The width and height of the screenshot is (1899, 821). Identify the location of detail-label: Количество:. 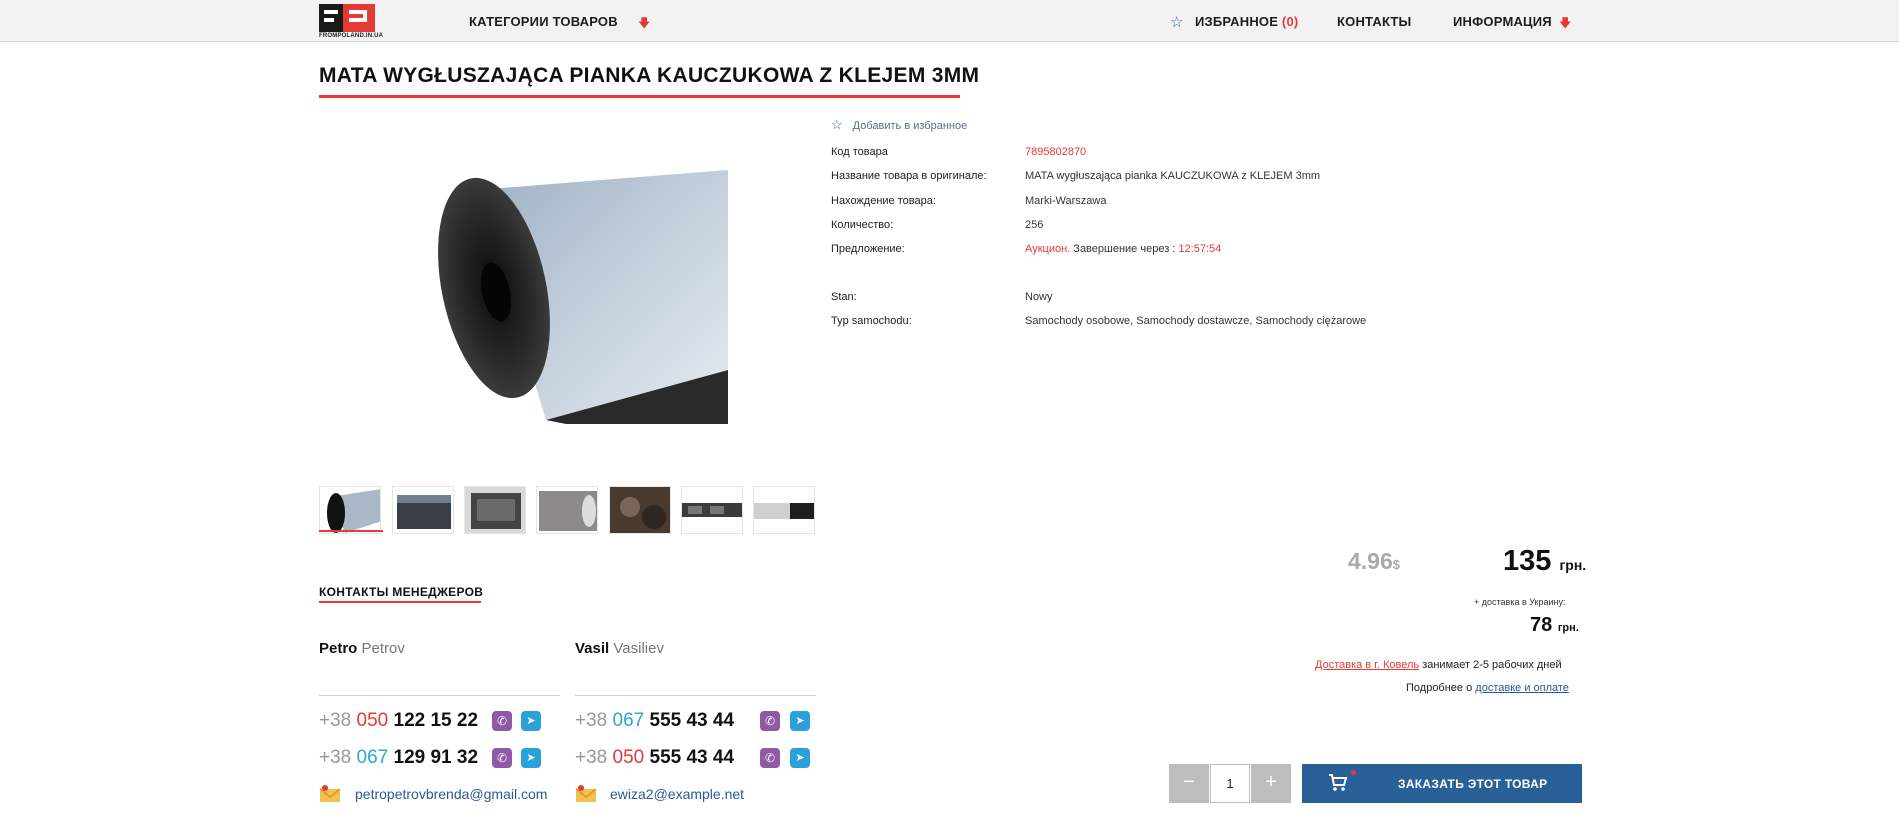
(862, 225).